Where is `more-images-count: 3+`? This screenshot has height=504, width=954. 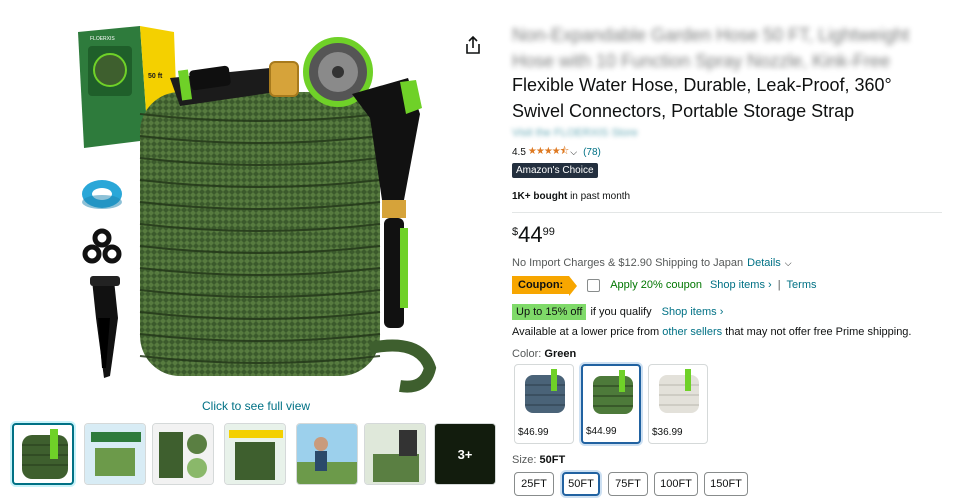
more-images-count: 3+ is located at coordinates (465, 454).